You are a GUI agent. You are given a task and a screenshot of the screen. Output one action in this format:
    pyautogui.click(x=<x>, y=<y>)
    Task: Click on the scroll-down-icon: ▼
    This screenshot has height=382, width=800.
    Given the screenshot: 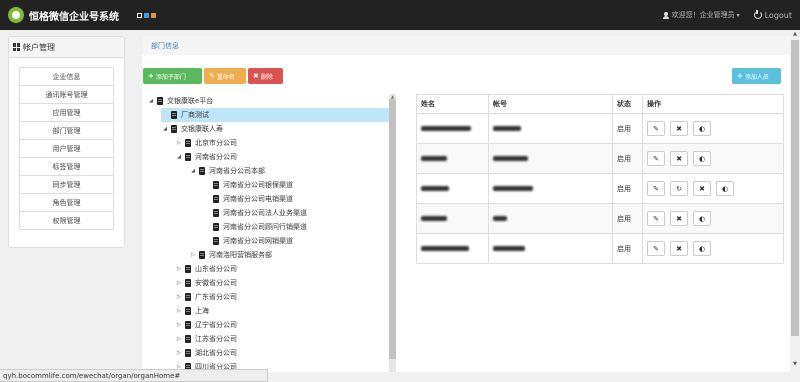 What is the action you would take?
    pyautogui.click(x=795, y=364)
    